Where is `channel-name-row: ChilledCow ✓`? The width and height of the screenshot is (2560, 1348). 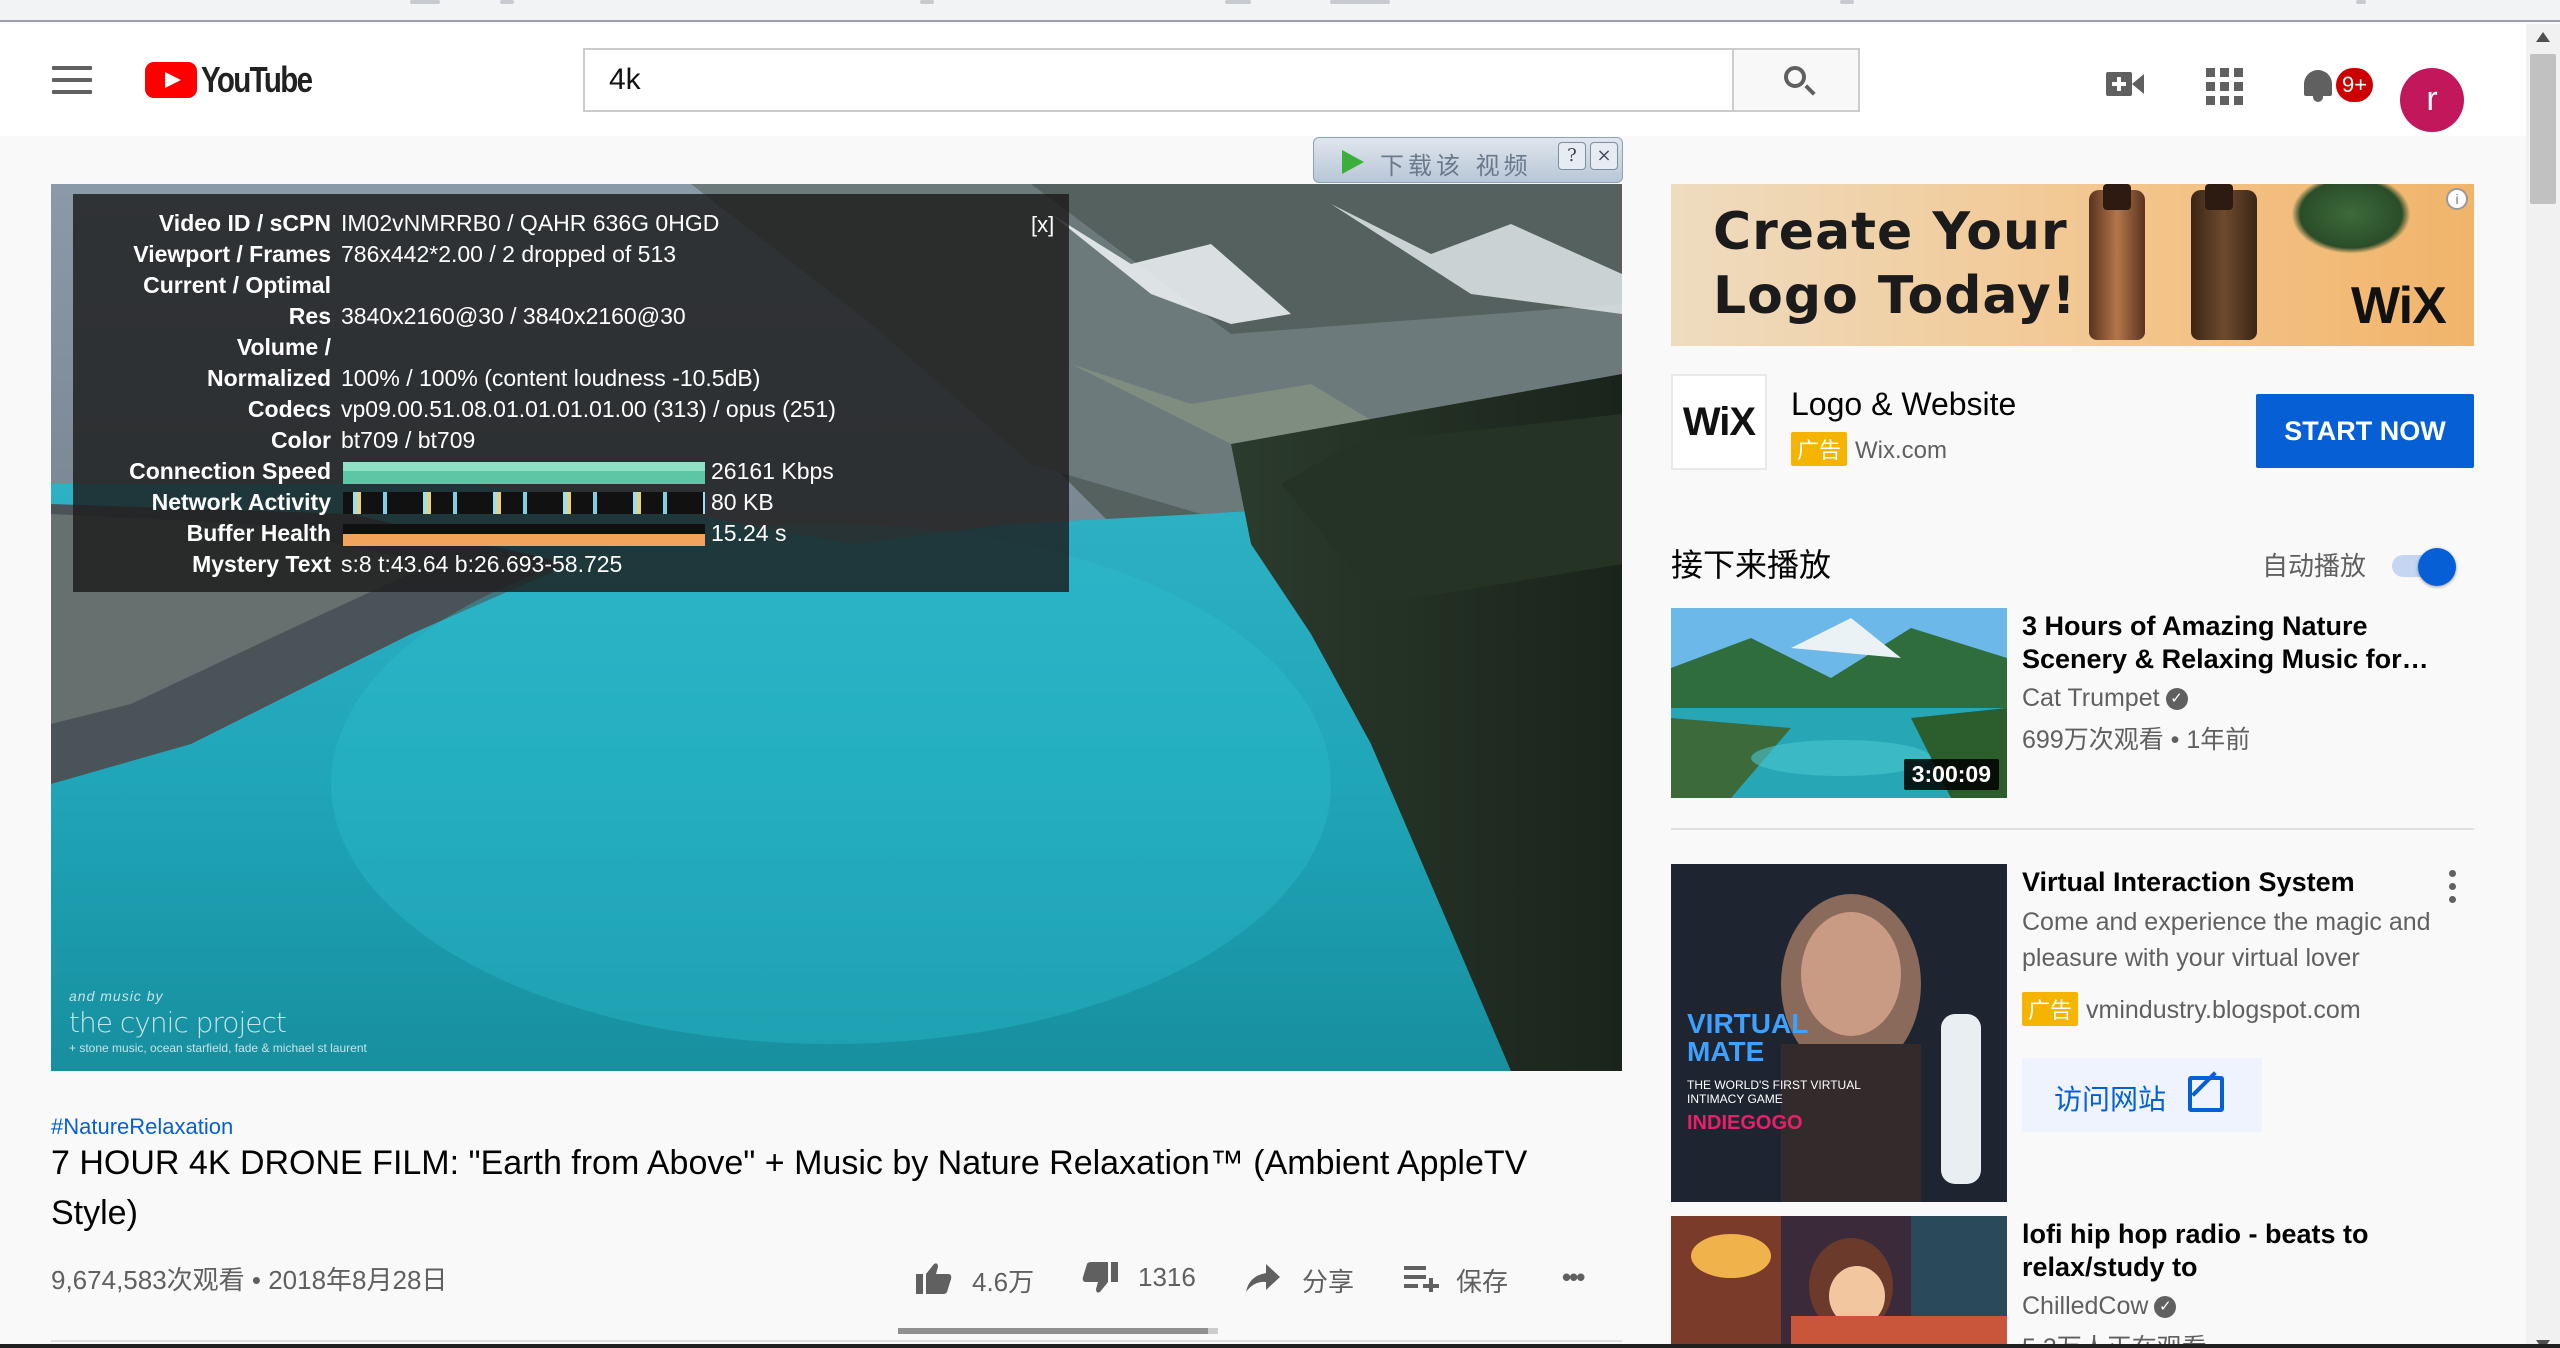 channel-name-row: ChilledCow ✓ is located at coordinates (2099, 1306).